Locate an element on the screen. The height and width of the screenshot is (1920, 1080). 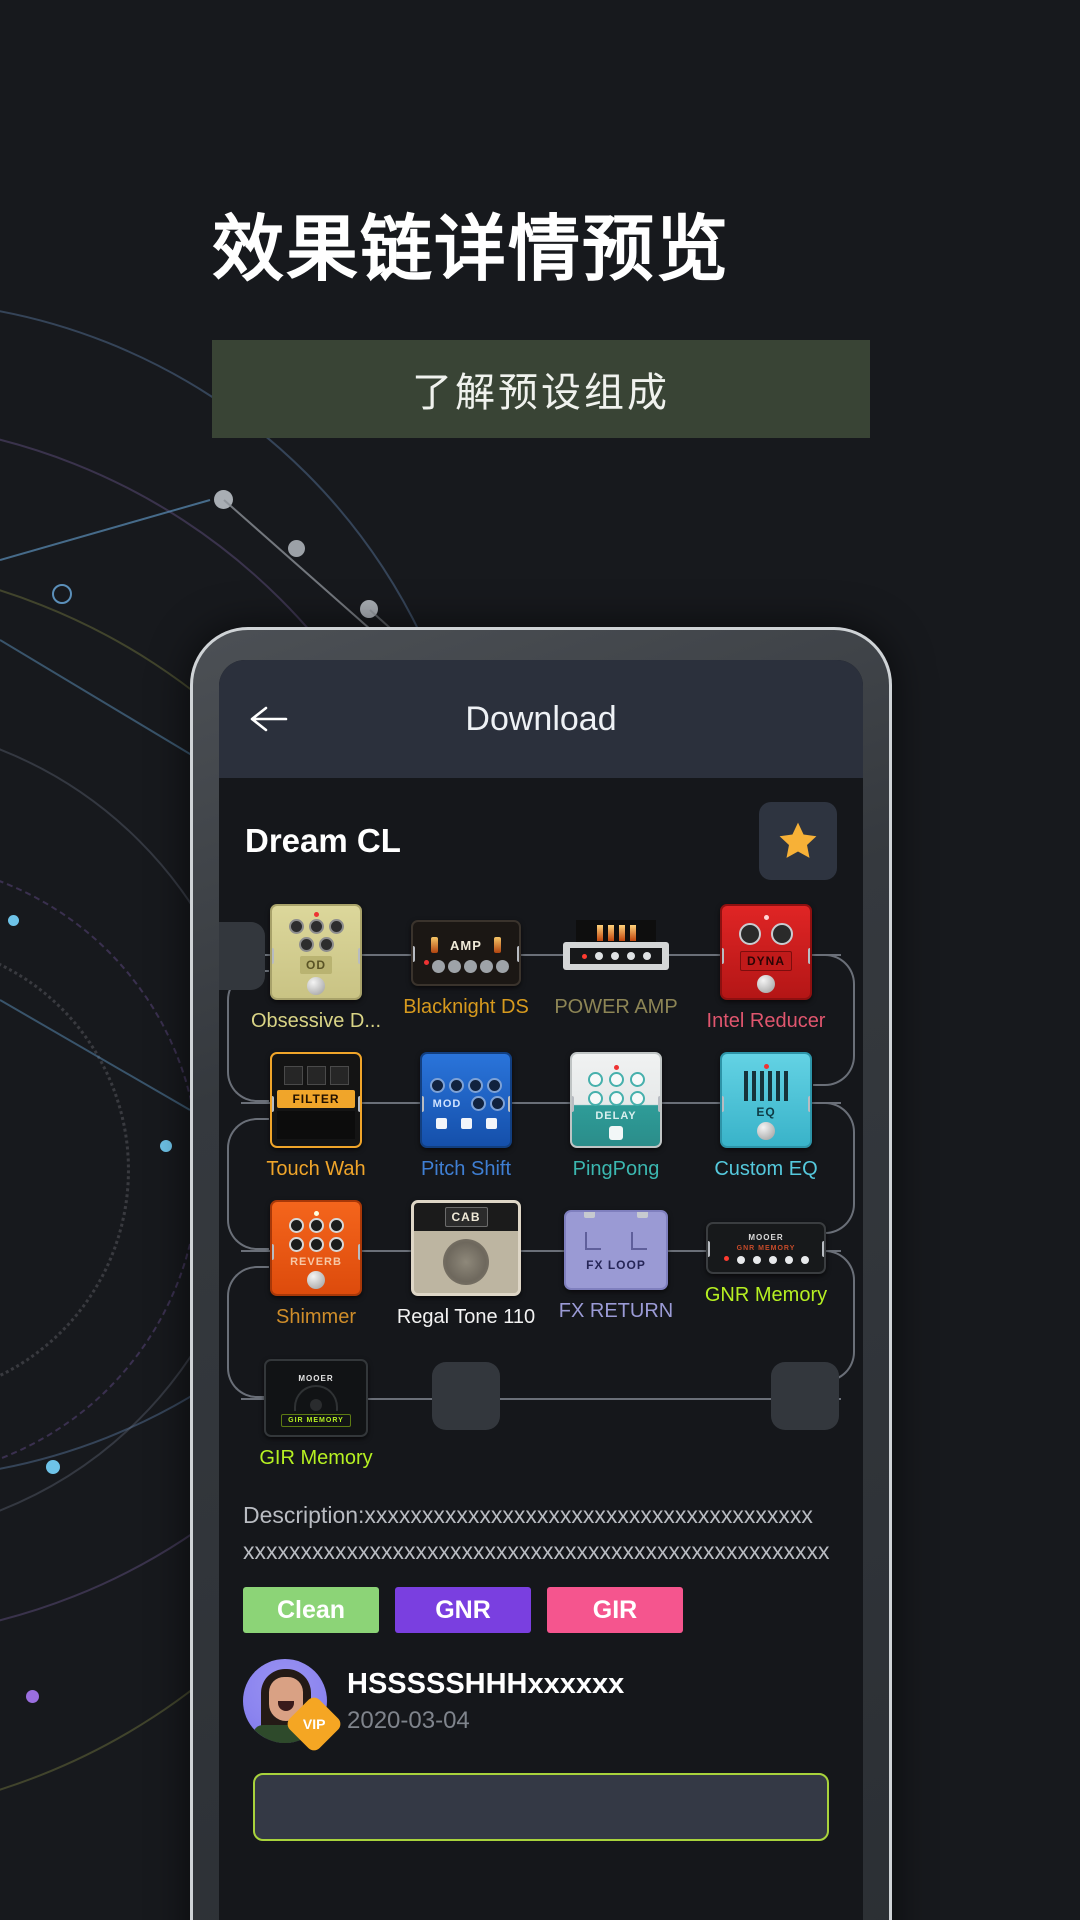
pedal-screen-text: REVERB is located at coordinates (316, 1261).